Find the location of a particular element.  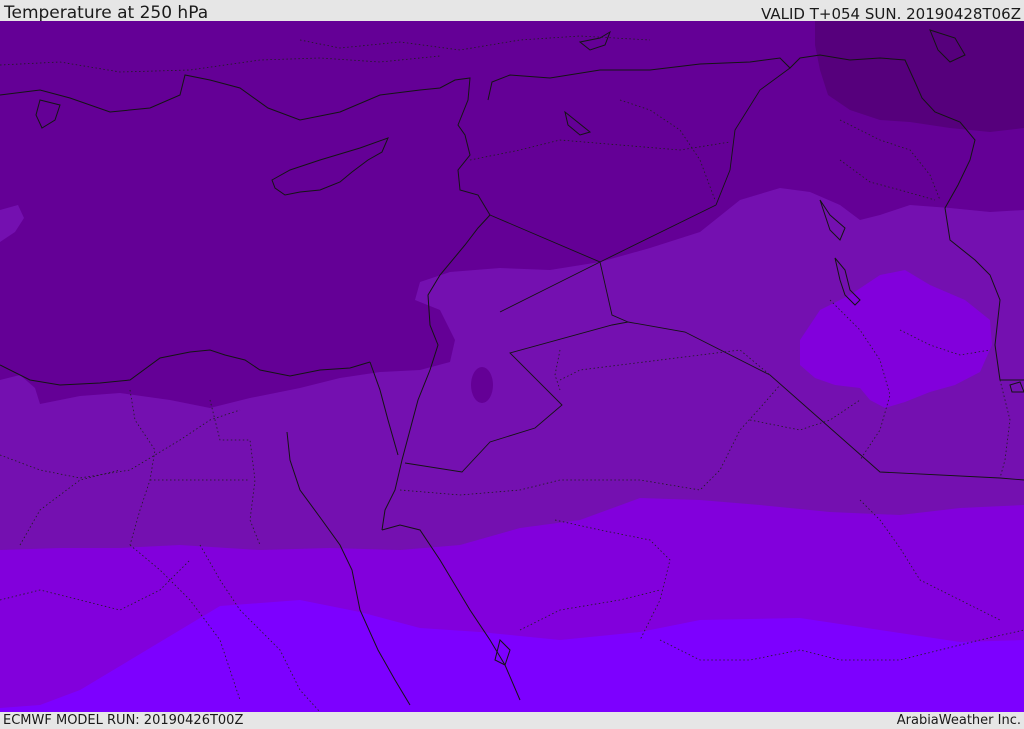

map-title: Temperature at 250 hPa is located at coordinates (106, 13).